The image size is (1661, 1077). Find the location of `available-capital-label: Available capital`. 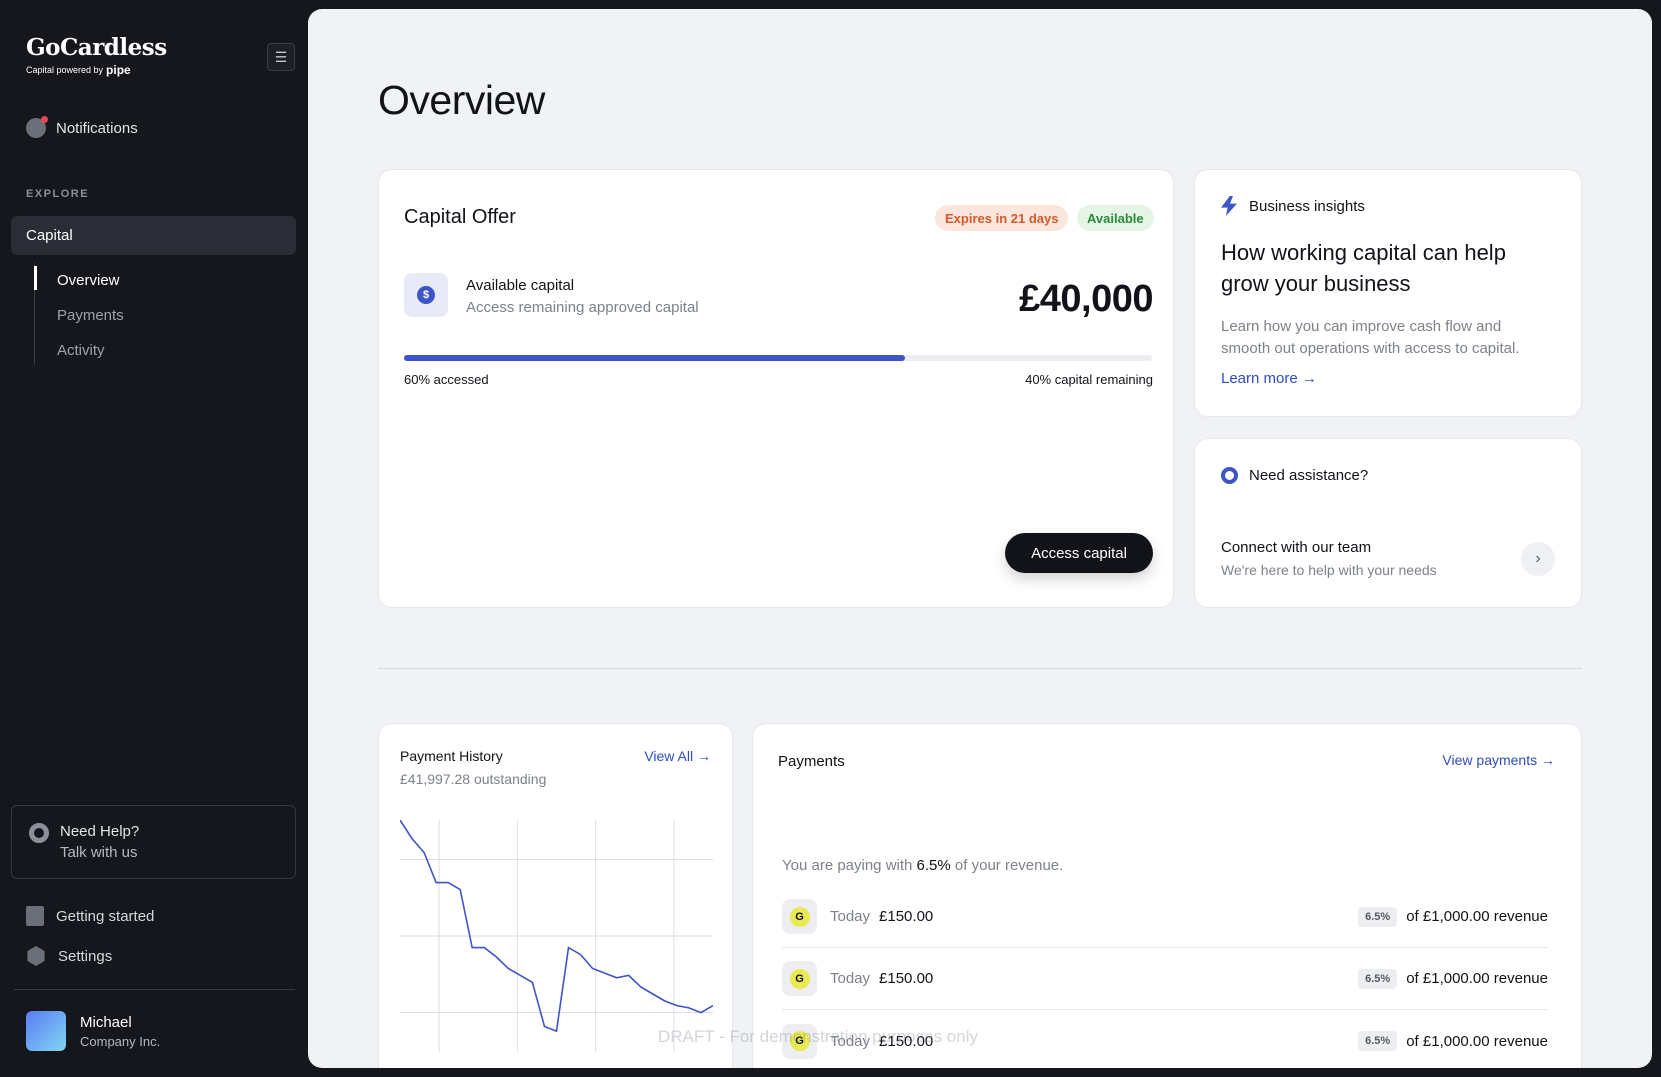

available-capital-label: Available capital is located at coordinates (520, 285).